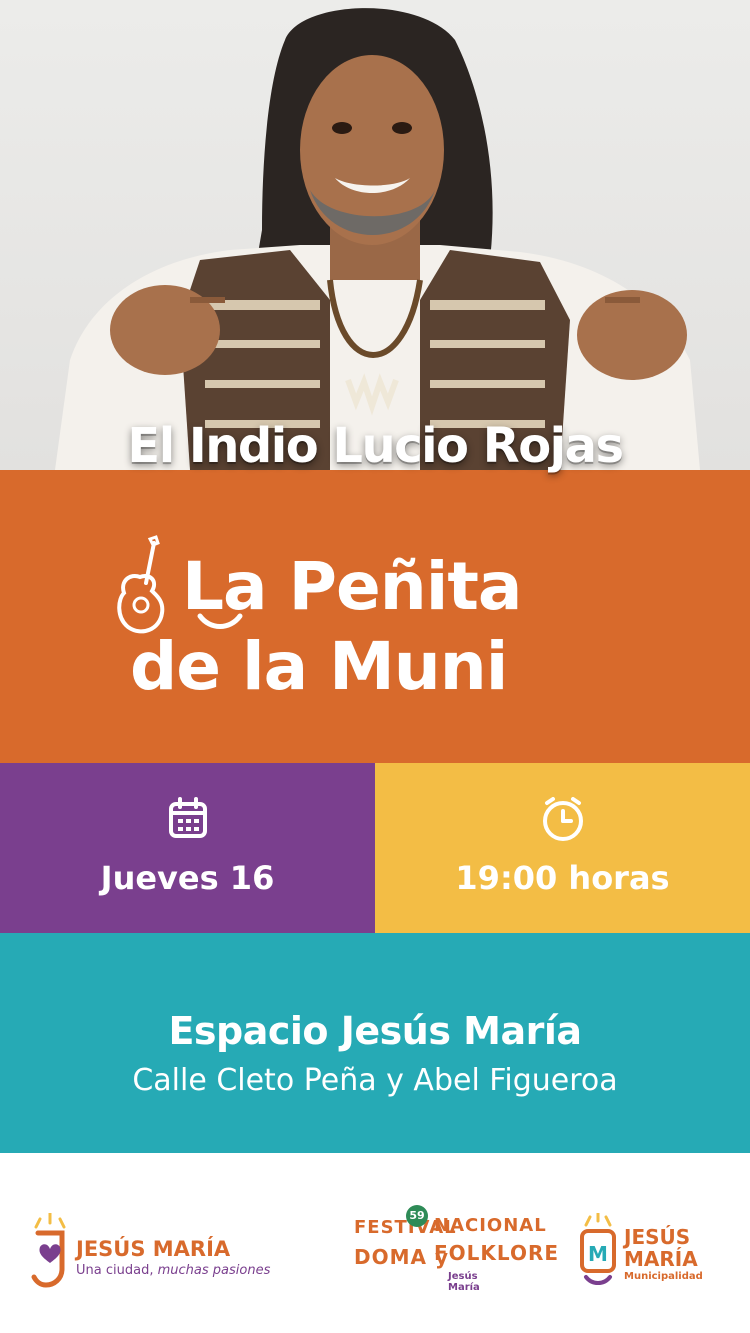 The width and height of the screenshot is (750, 1333). I want to click on time-label: 19:00 horas, so click(562, 878).